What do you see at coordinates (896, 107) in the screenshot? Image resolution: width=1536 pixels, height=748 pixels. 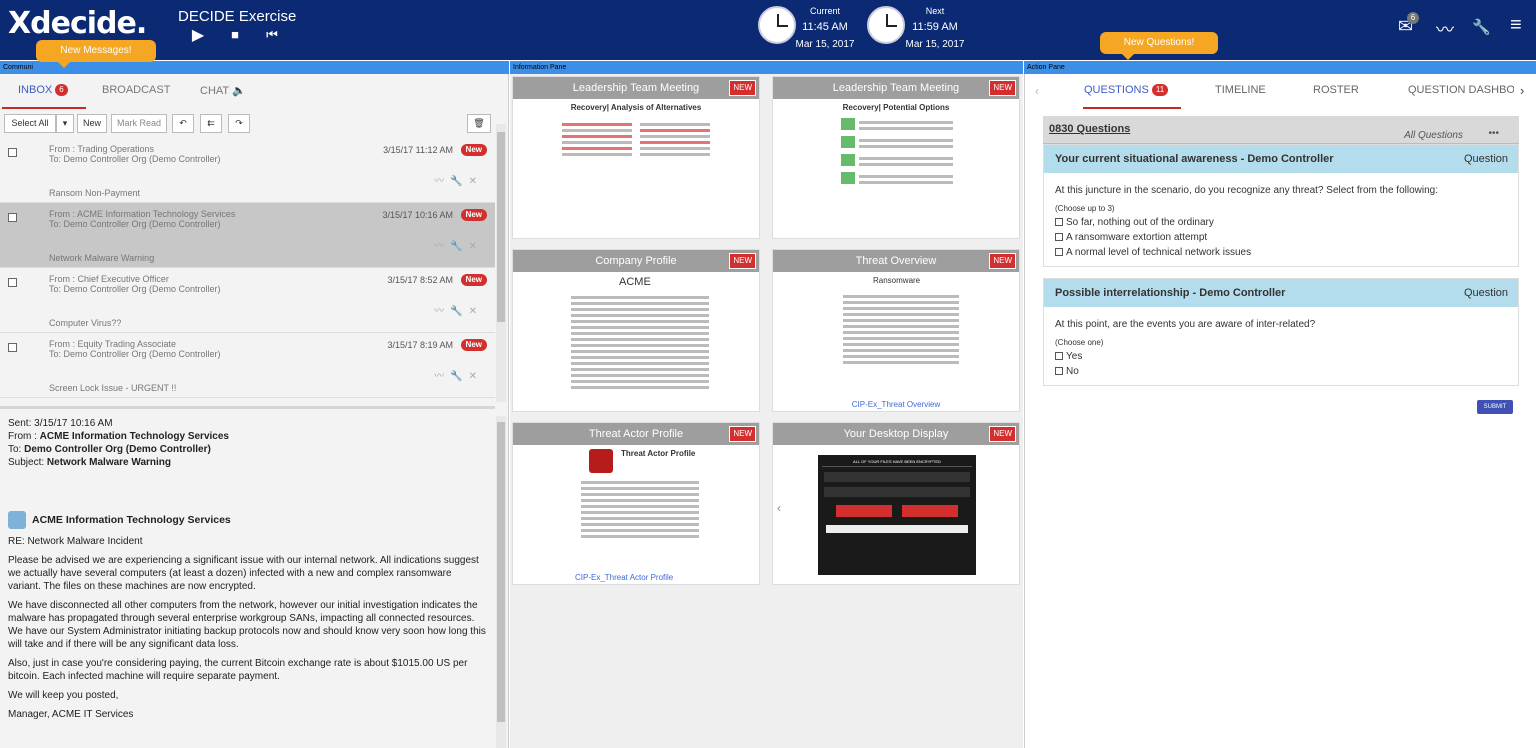 I see `card-subtitle: Recovery| Potential Options` at bounding box center [896, 107].